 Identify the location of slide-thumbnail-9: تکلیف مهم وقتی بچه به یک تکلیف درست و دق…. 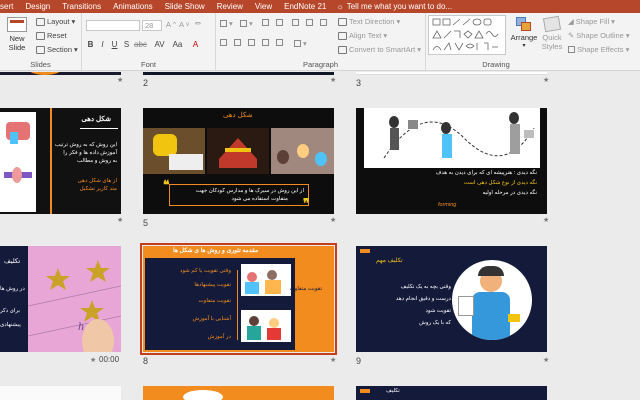
(451, 299).